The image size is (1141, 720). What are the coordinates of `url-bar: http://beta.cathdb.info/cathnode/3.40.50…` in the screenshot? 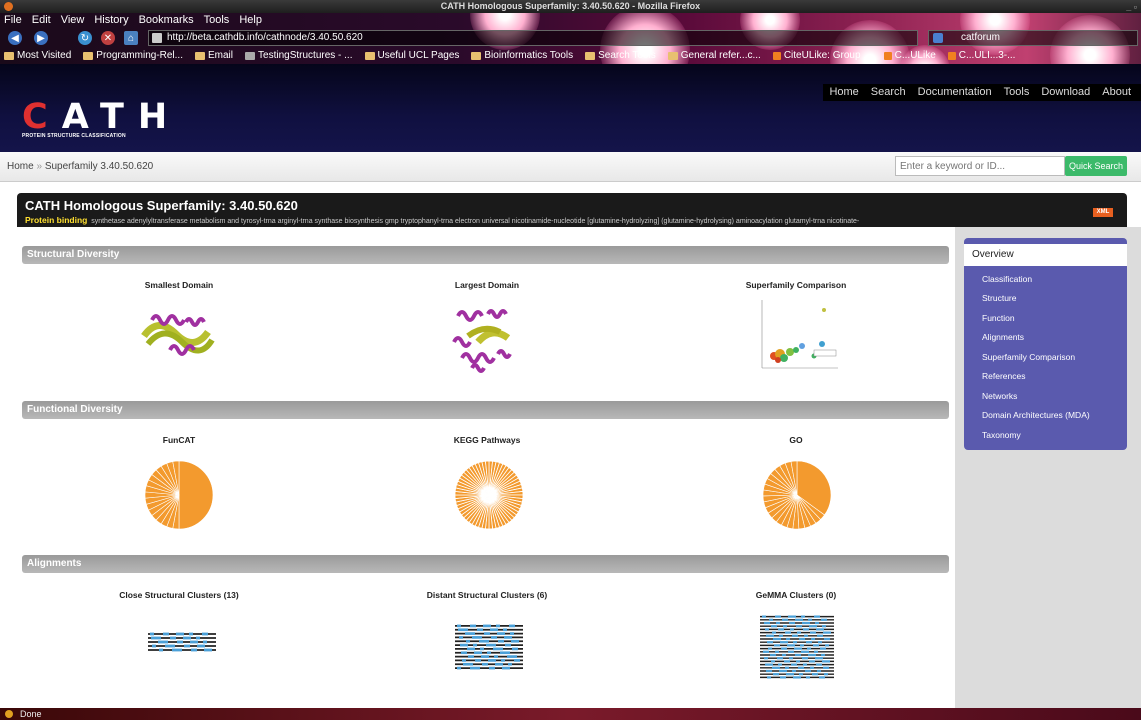 It's located at (533, 38).